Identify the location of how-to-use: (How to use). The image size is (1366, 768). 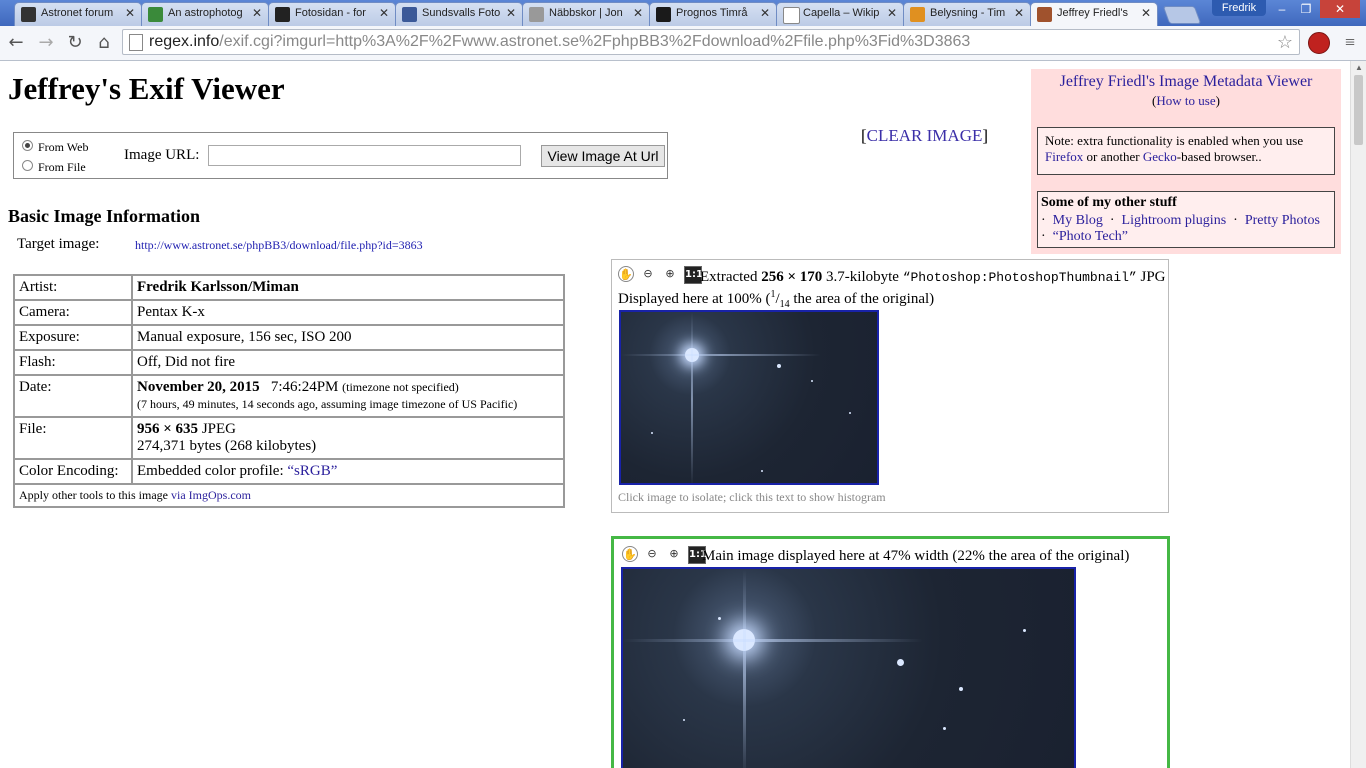
(1186, 100).